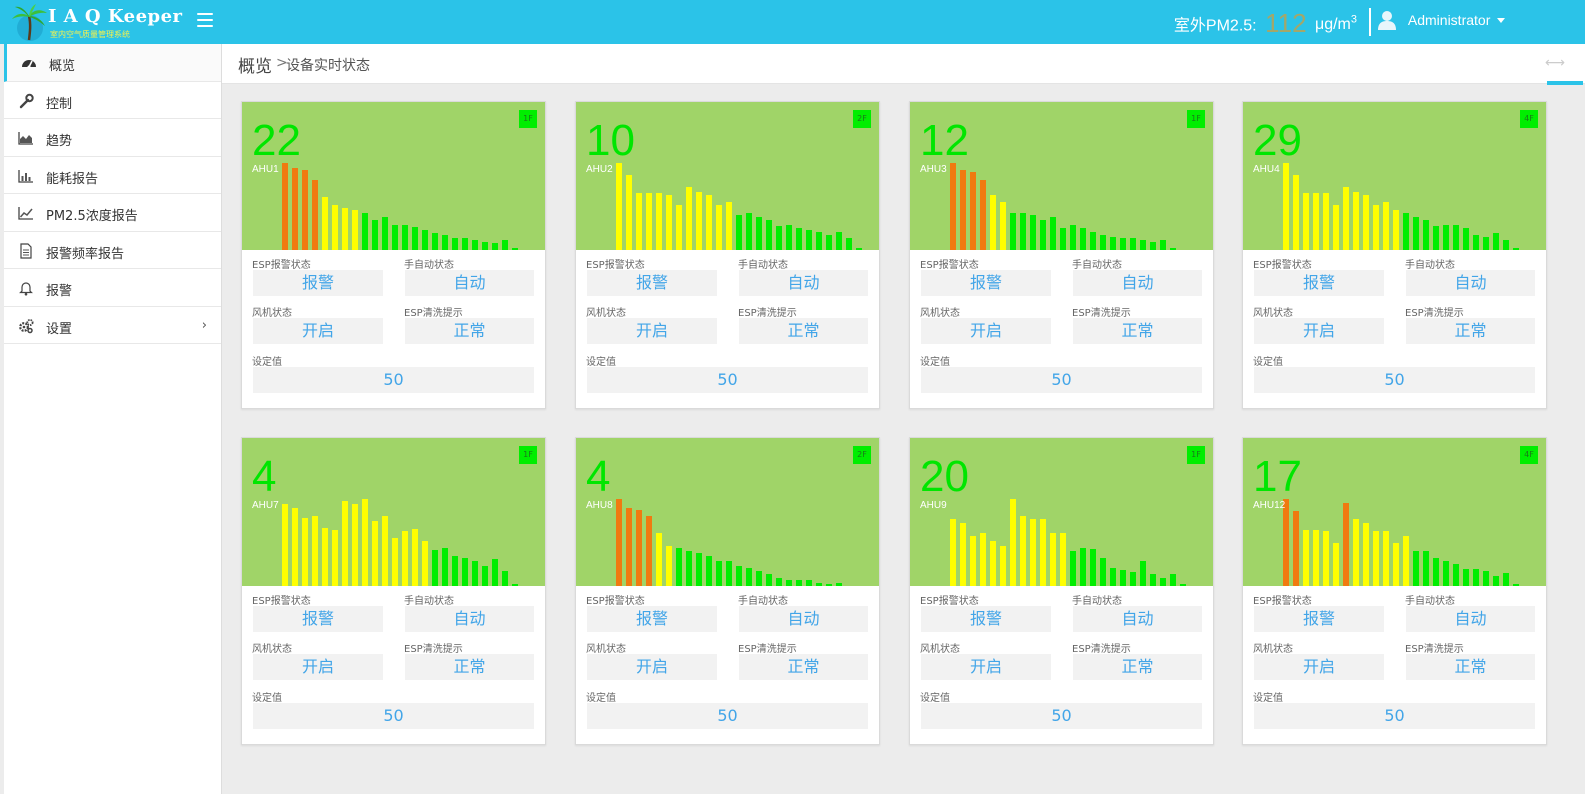  Describe the element at coordinates (96, 22) in the screenshot. I see `app-logo: I A Q Keeper 室内空气质量管理系统` at that location.